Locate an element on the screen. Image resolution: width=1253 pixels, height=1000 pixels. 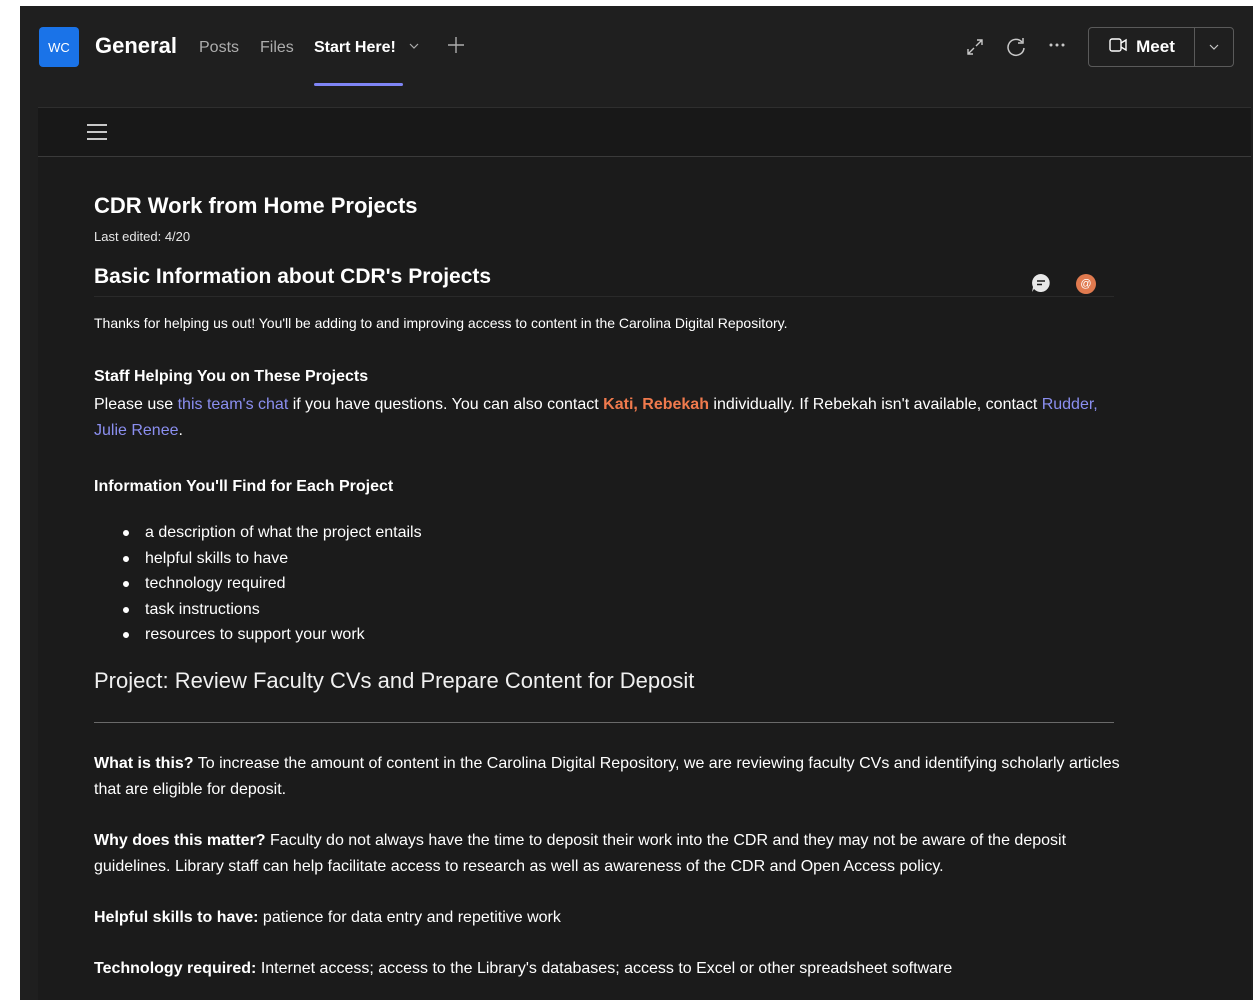
team-avatar: WC is located at coordinates (59, 47).